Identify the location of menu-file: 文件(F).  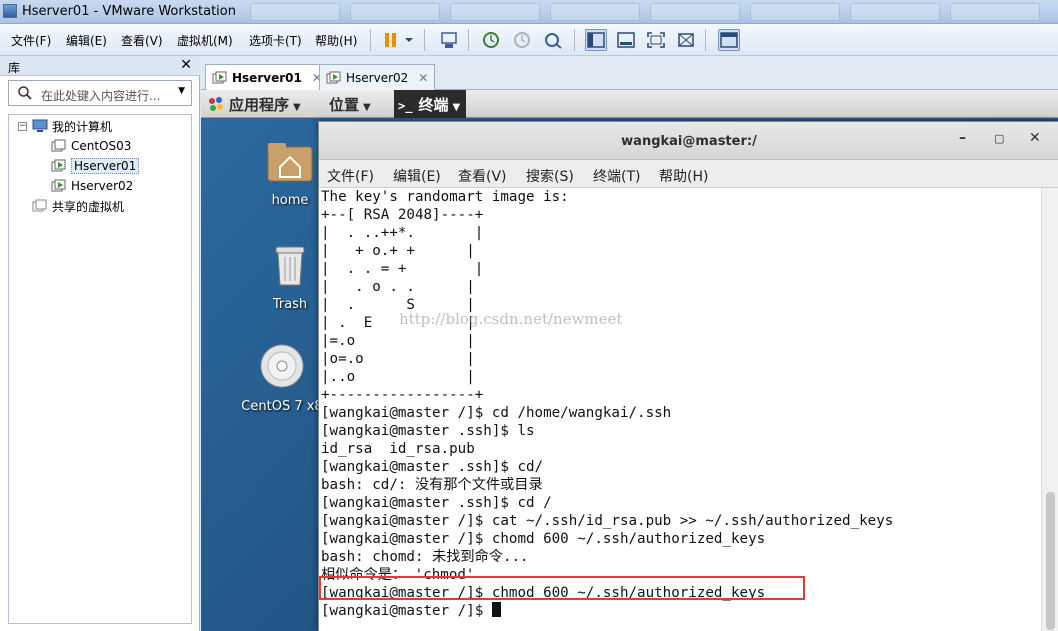
(31, 40).